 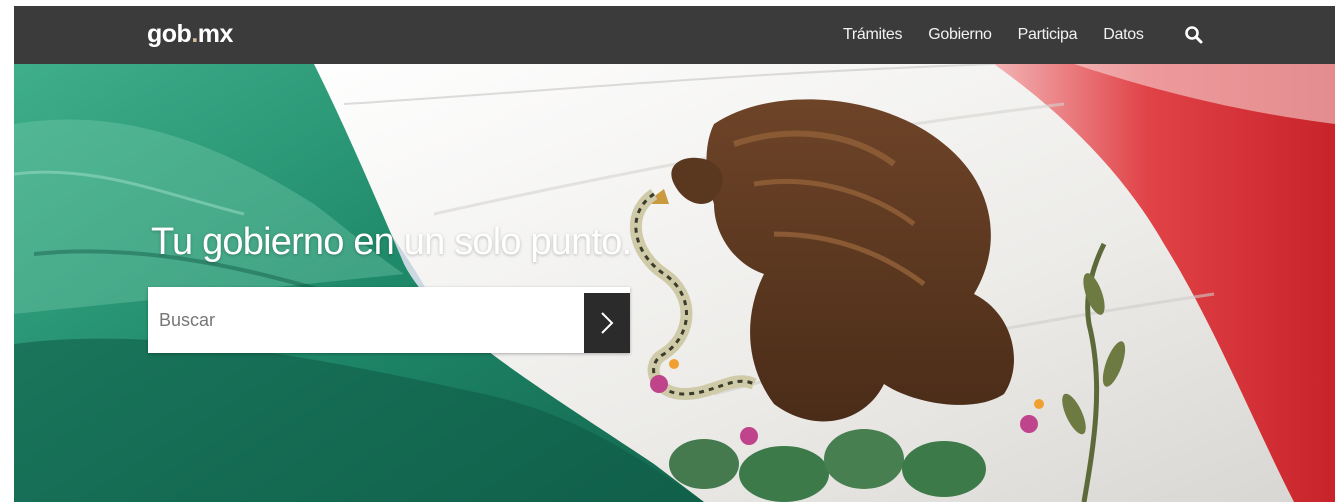 What do you see at coordinates (1194, 35) in the screenshot?
I see `search-icon` at bounding box center [1194, 35].